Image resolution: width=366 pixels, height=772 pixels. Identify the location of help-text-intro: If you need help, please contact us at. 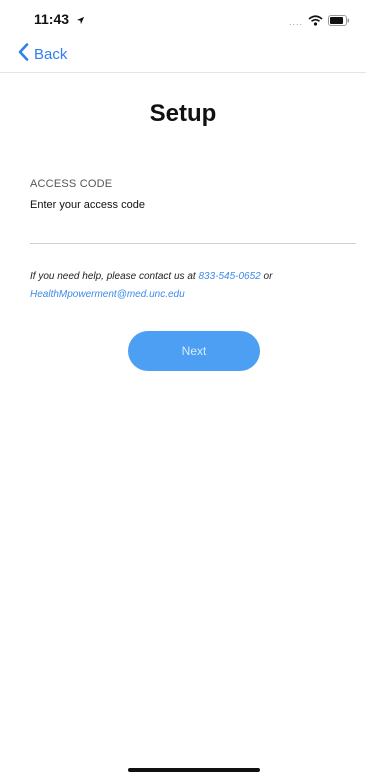
(114, 276).